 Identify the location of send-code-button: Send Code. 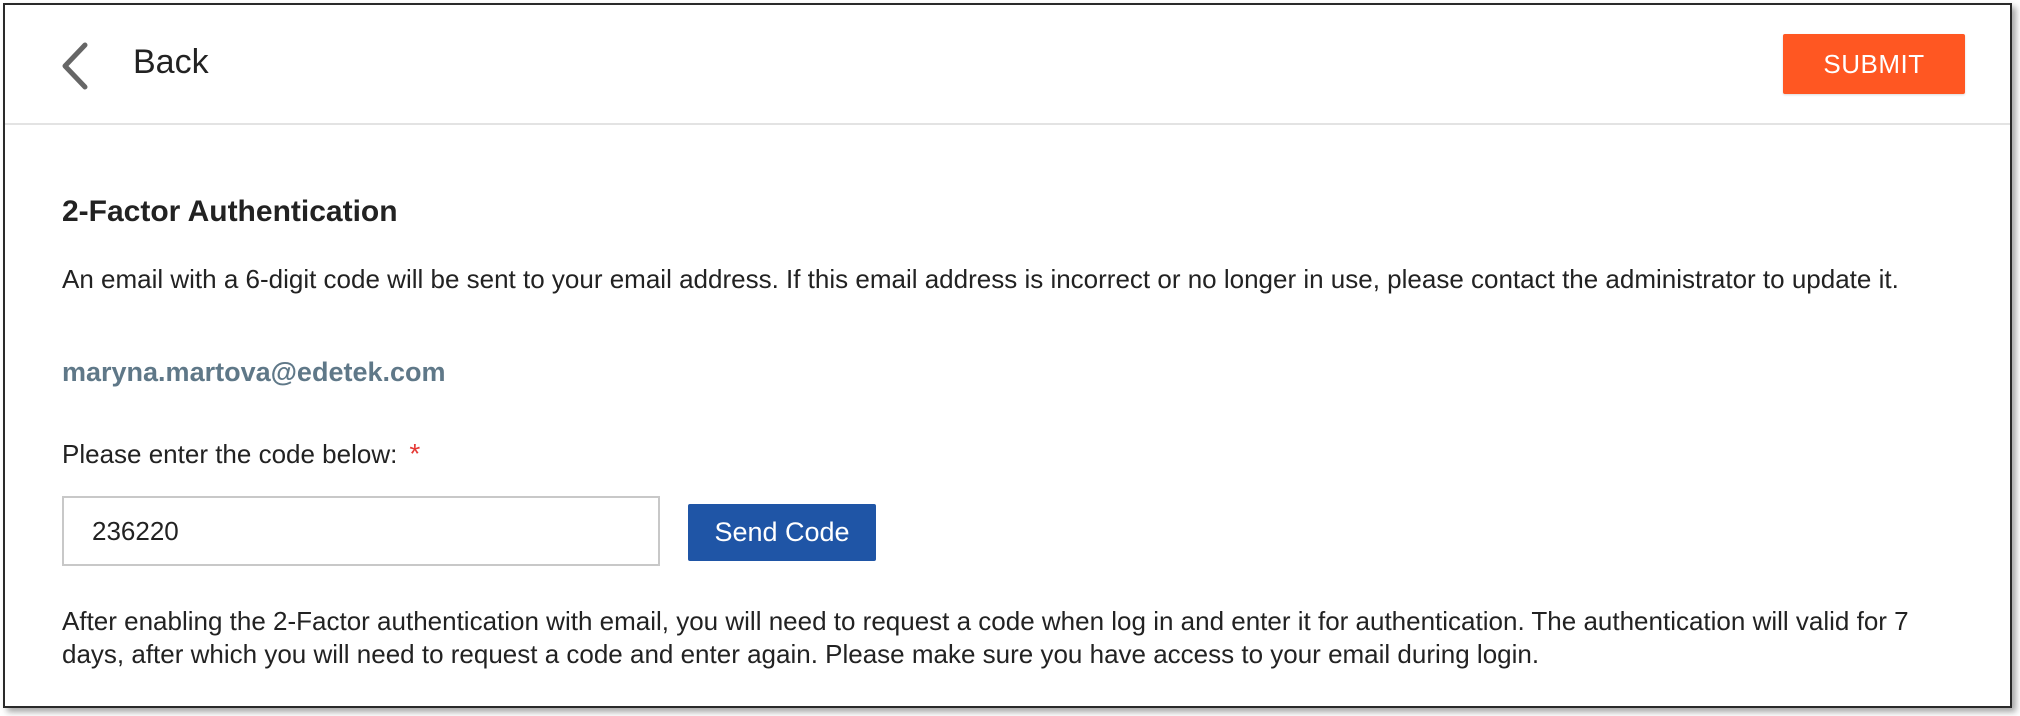
(782, 532).